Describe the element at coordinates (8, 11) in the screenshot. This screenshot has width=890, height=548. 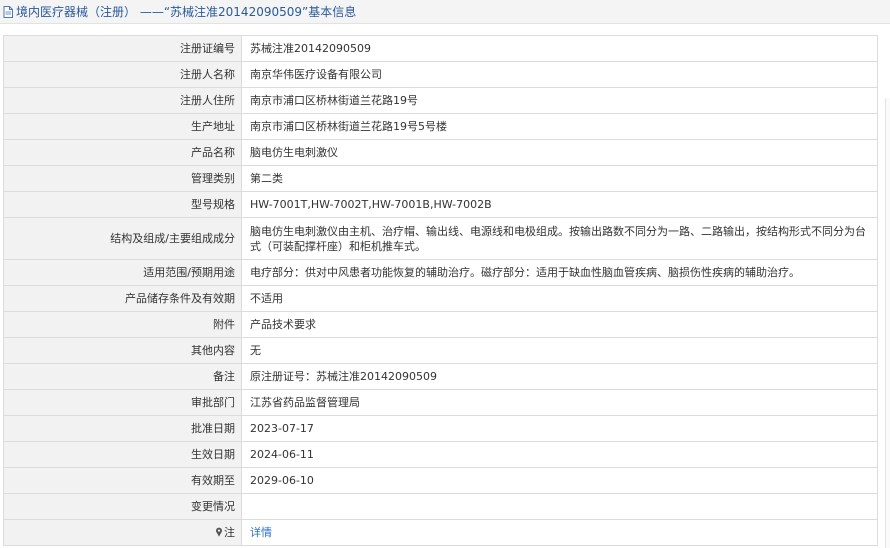
I see `document-icon` at that location.